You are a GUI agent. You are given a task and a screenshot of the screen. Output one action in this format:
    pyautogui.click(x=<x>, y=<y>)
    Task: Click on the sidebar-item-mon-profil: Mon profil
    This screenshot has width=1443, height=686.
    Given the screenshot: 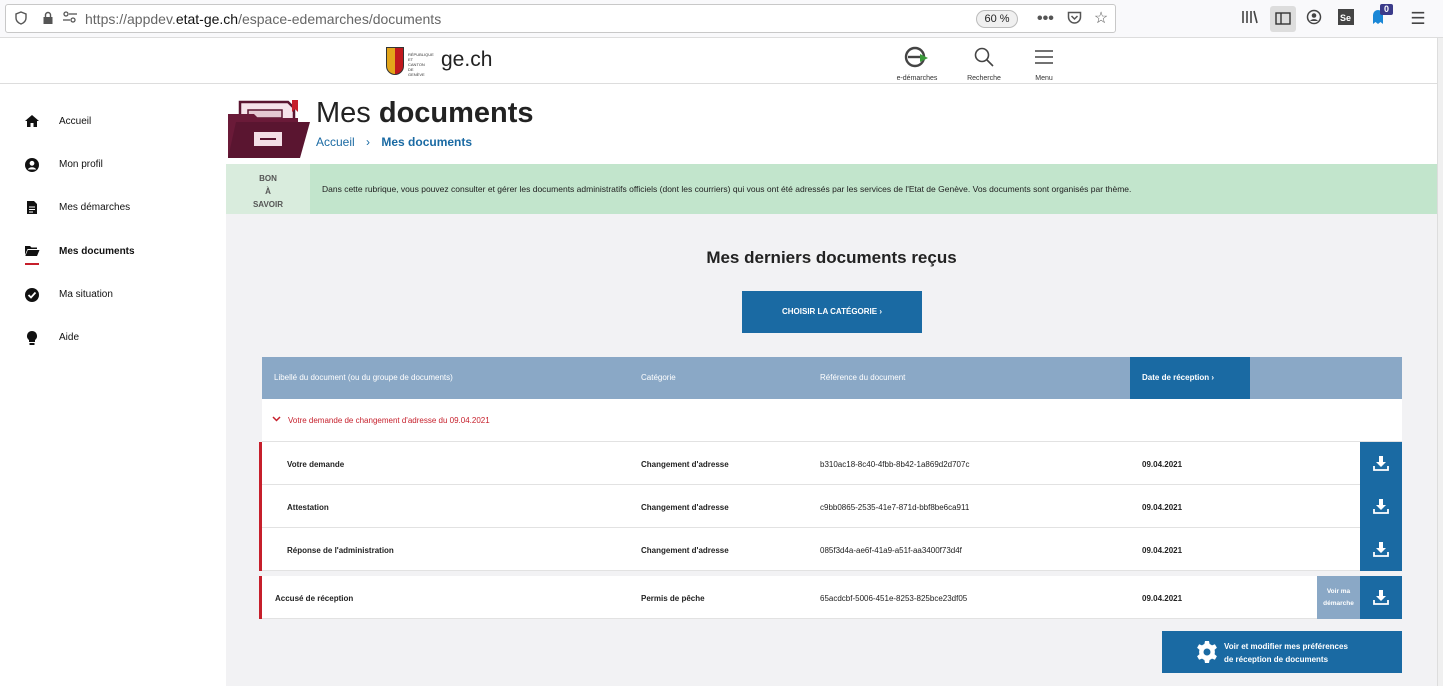 What is the action you would take?
    pyautogui.click(x=113, y=166)
    